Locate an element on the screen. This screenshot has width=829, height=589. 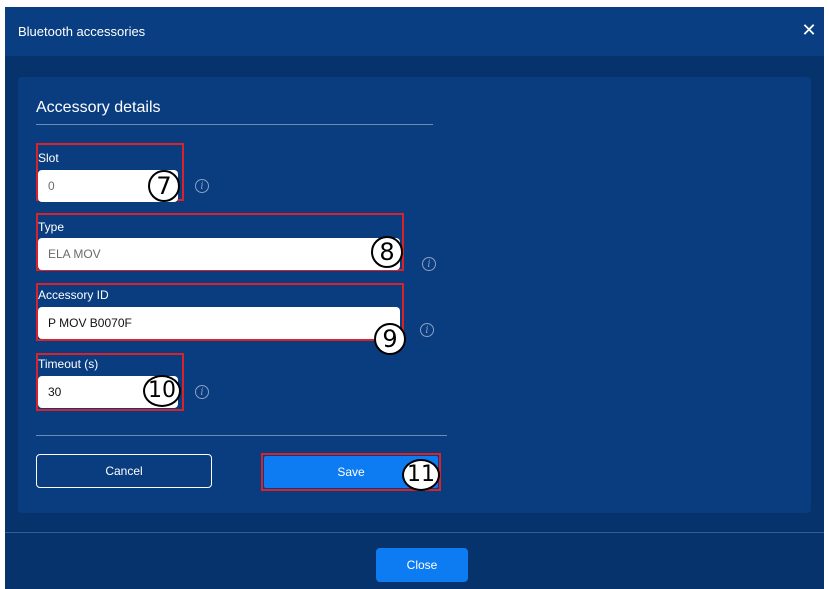
close-icon: ✕ is located at coordinates (809, 30).